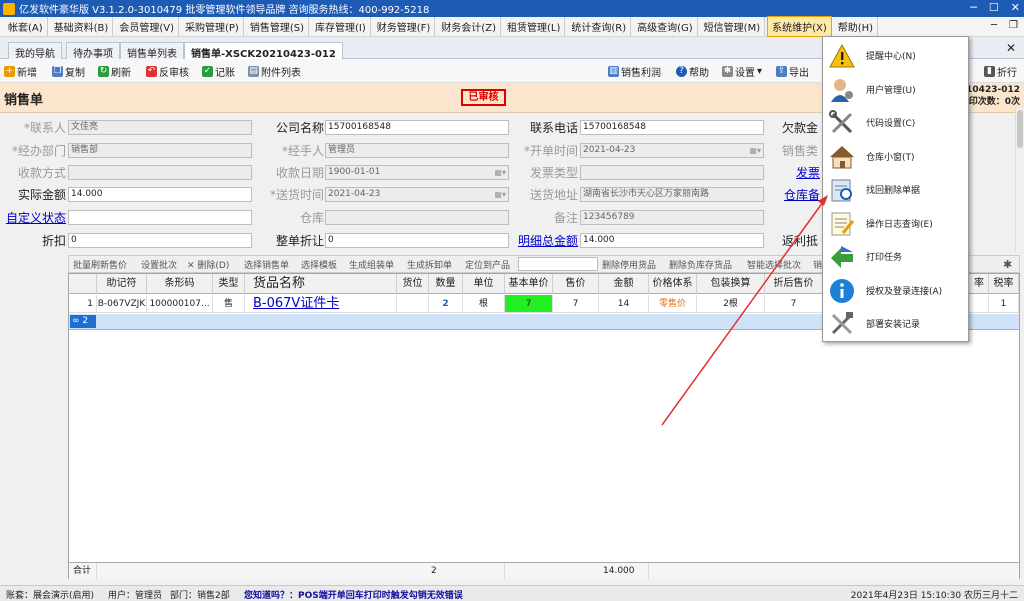  Describe the element at coordinates (446, 284) in the screenshot. I see `col-header-qty: 数量` at that location.